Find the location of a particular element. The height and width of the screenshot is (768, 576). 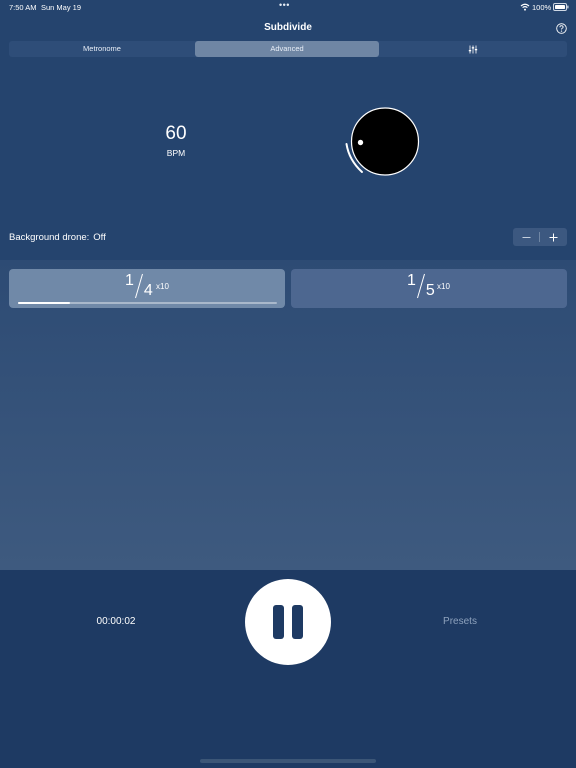

subdivision-card-2: 1 5 x10 is located at coordinates (429, 288).